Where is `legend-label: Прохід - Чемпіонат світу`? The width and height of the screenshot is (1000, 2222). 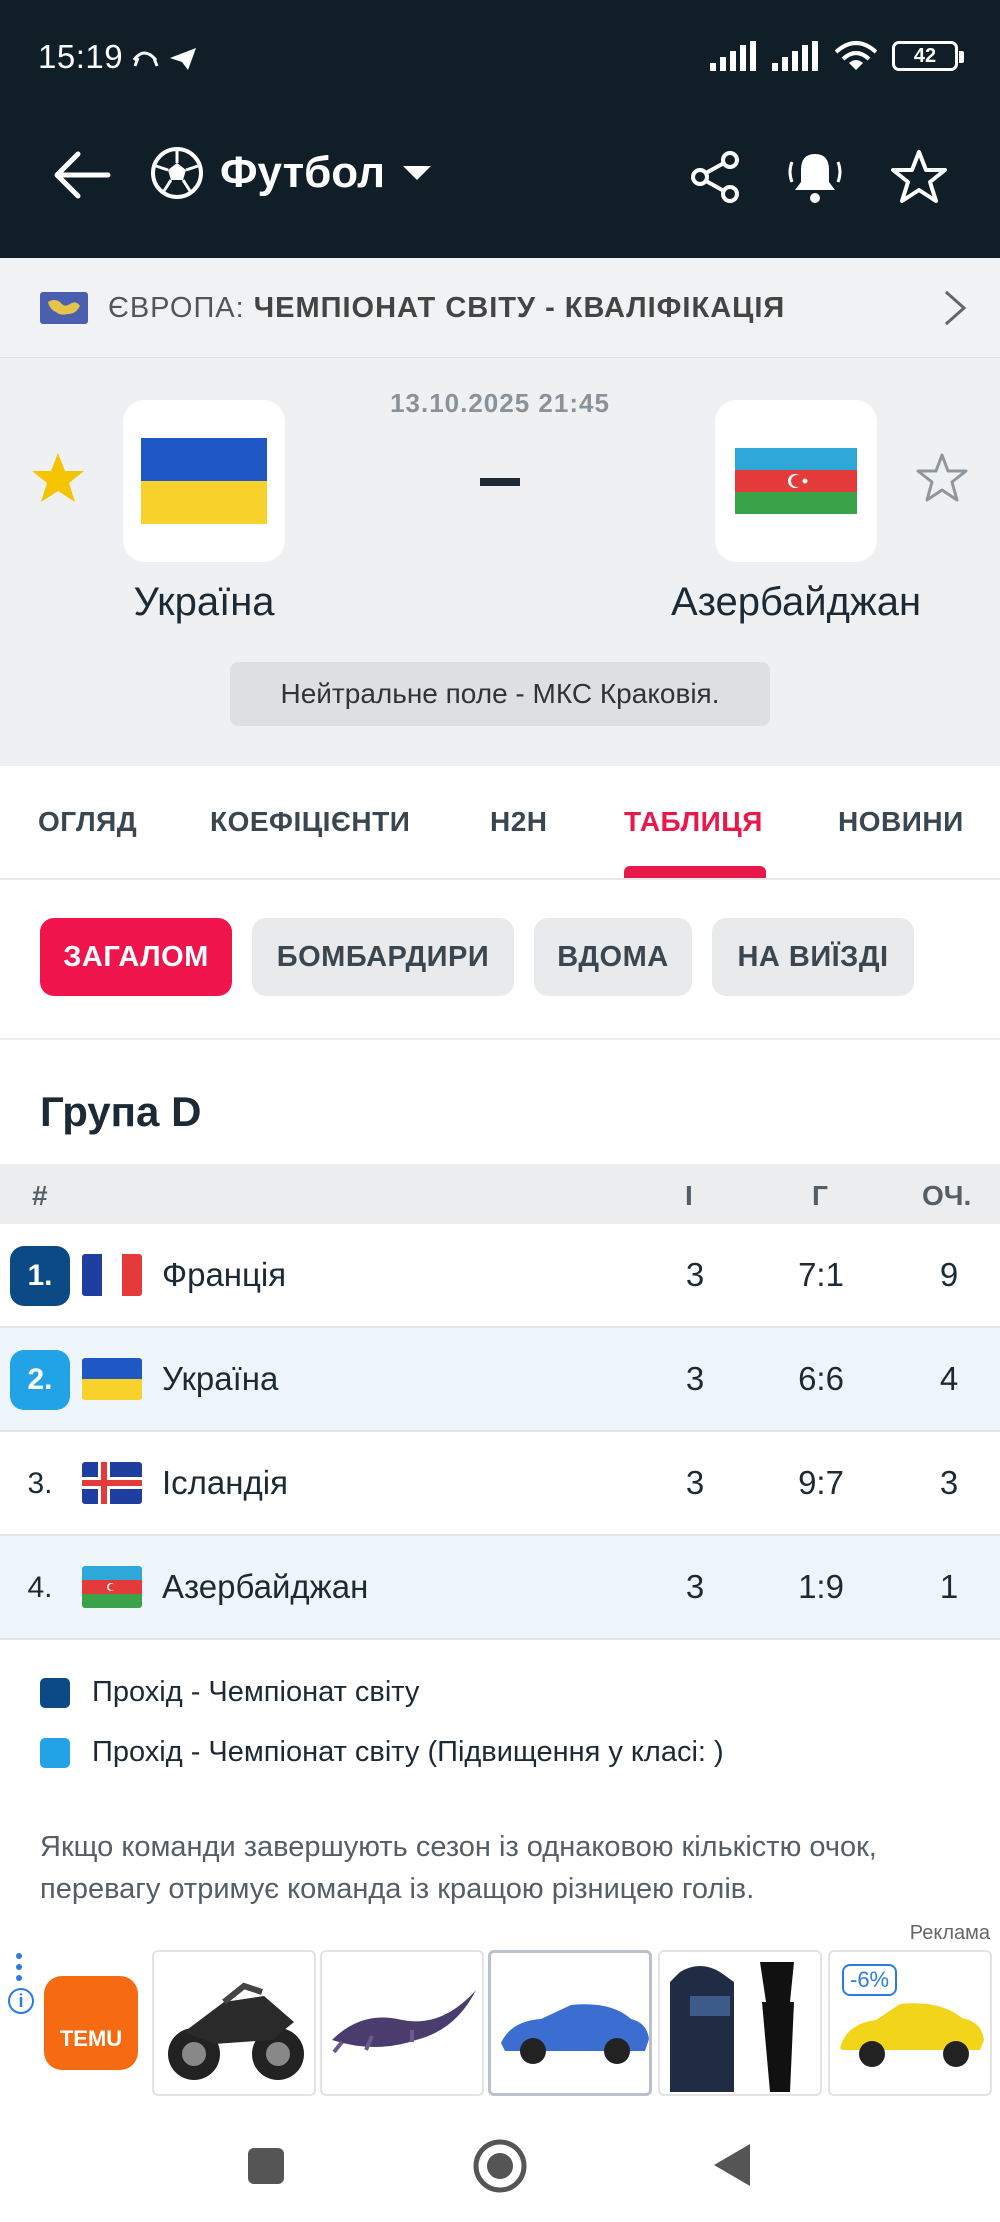 legend-label: Прохід - Чемпіонат світу is located at coordinates (256, 1692).